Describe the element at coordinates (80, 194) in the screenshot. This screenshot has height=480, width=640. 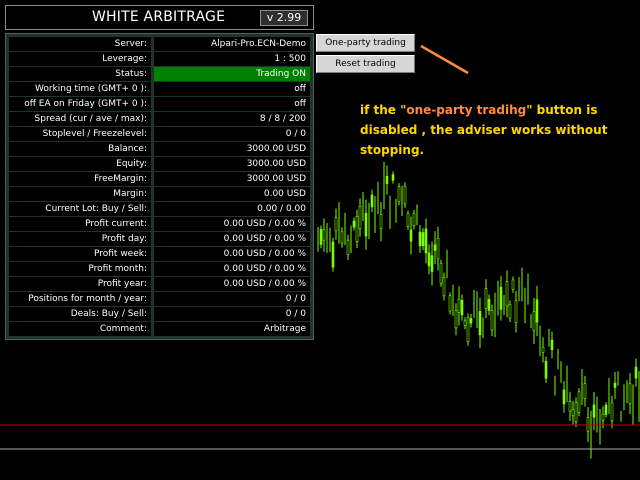
I see `info-row-label: Margin:` at that location.